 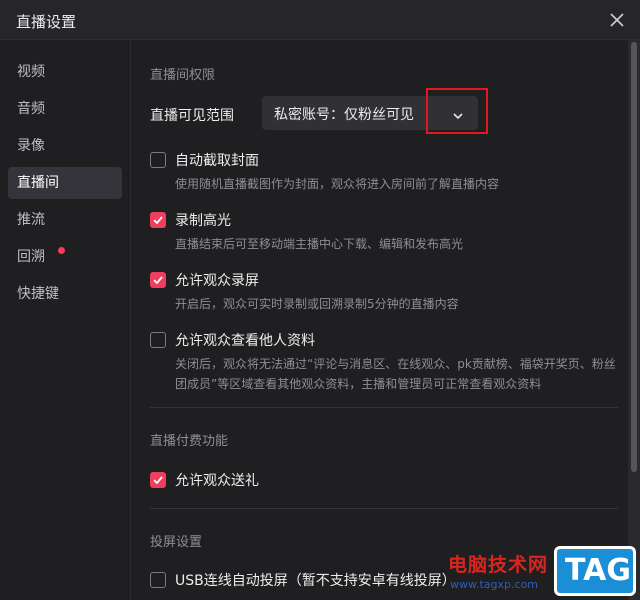 What do you see at coordinates (65, 294) in the screenshot?
I see `sidebar-item-shortcuts: 快捷键` at bounding box center [65, 294].